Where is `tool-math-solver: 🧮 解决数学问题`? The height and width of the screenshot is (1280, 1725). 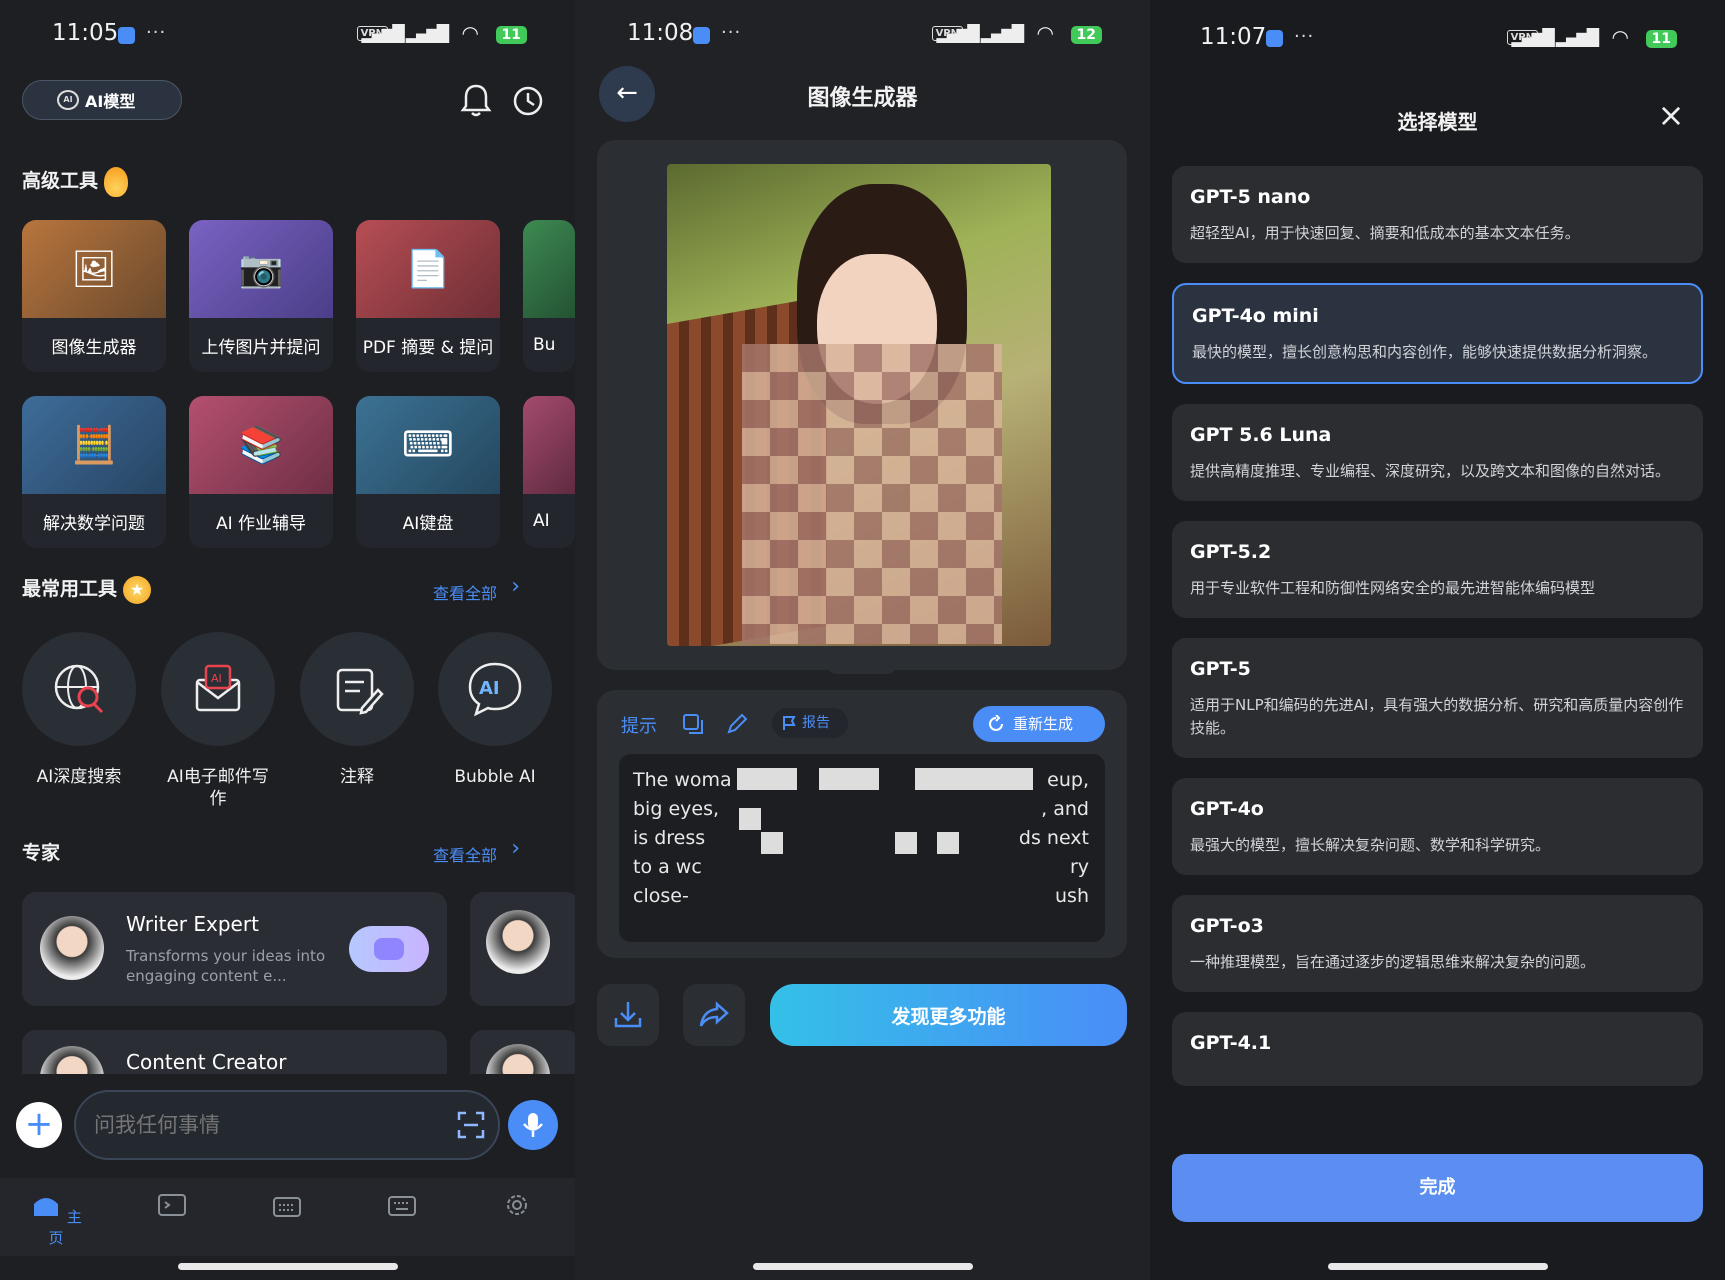
tool-math-solver: 🧮 解决数学问题 is located at coordinates (94, 472).